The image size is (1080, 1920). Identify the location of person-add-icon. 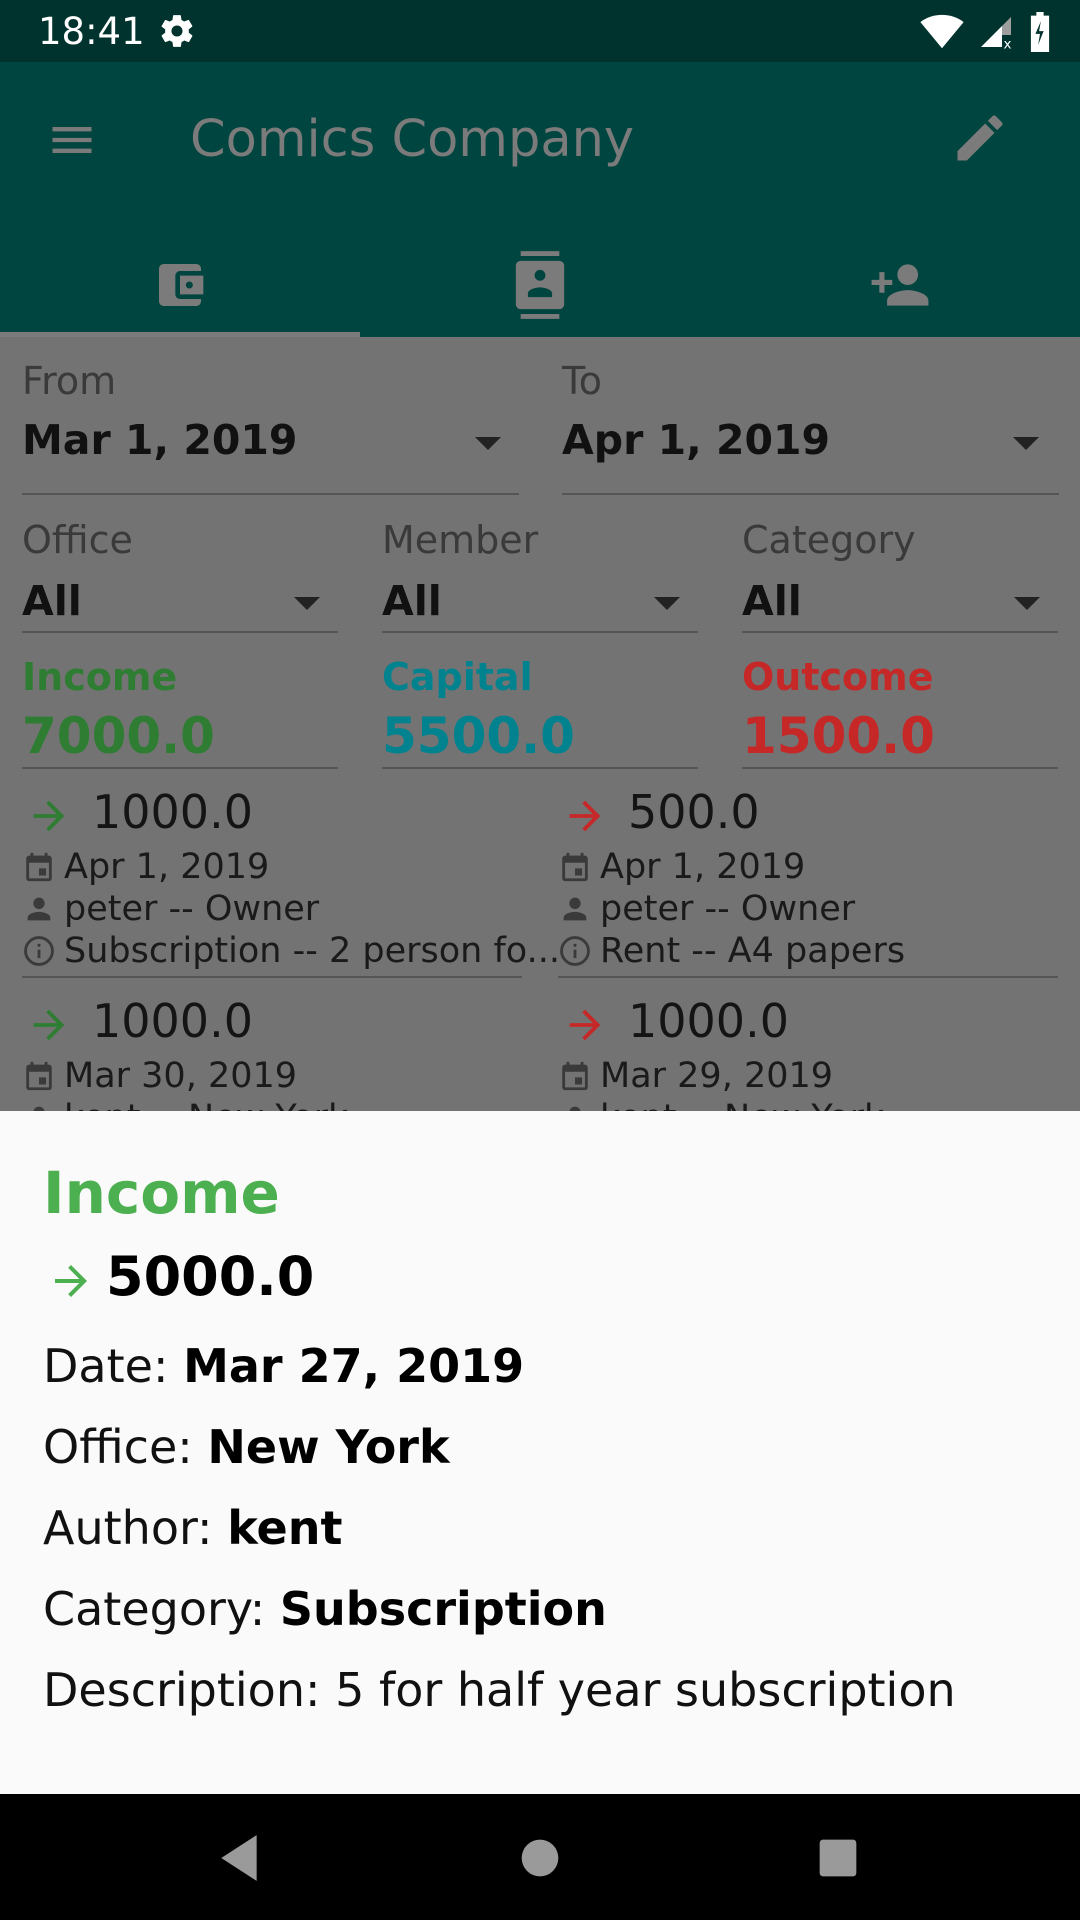
(900, 284).